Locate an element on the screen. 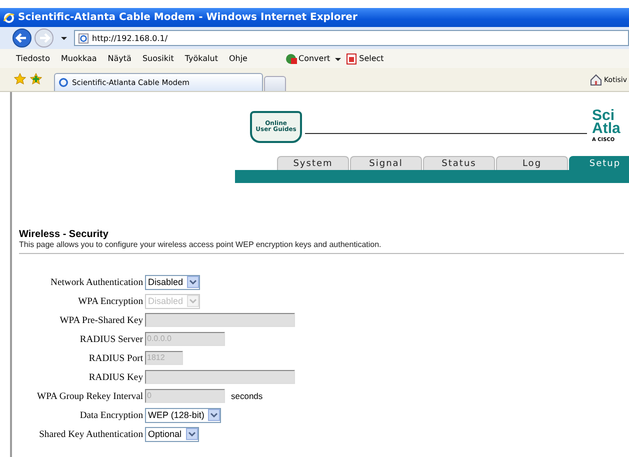  field-label: RADIUS Server is located at coordinates (110, 339).